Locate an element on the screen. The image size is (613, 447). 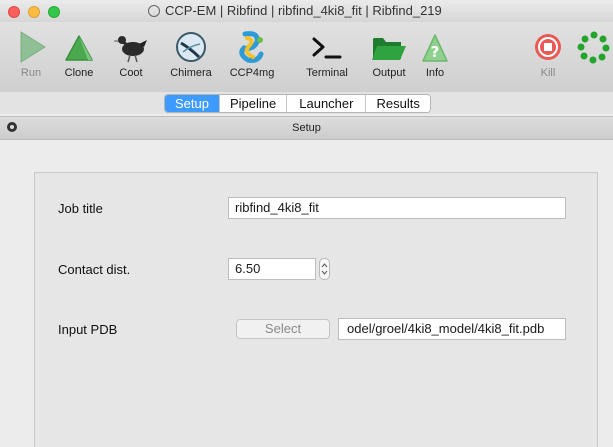
spinner-icon is located at coordinates (593, 47).